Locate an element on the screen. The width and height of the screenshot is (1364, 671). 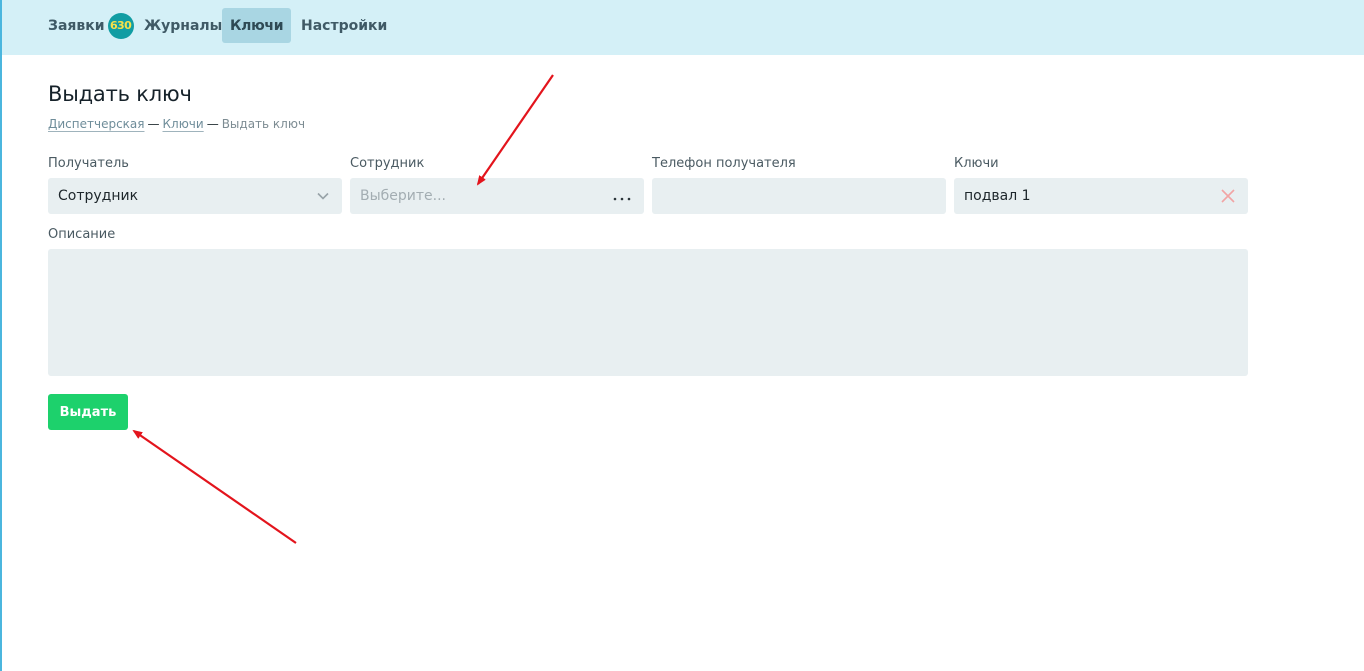
page-title: Выдать ключ is located at coordinates (120, 94).